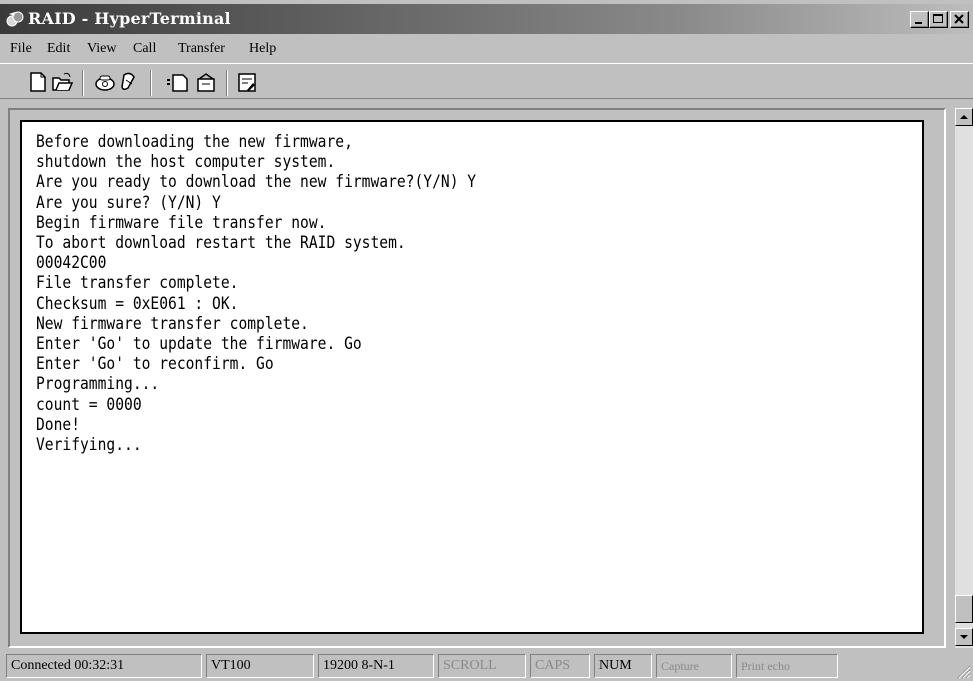  I want to click on title-bar: RAID - HyperTerminal, so click(486, 19).